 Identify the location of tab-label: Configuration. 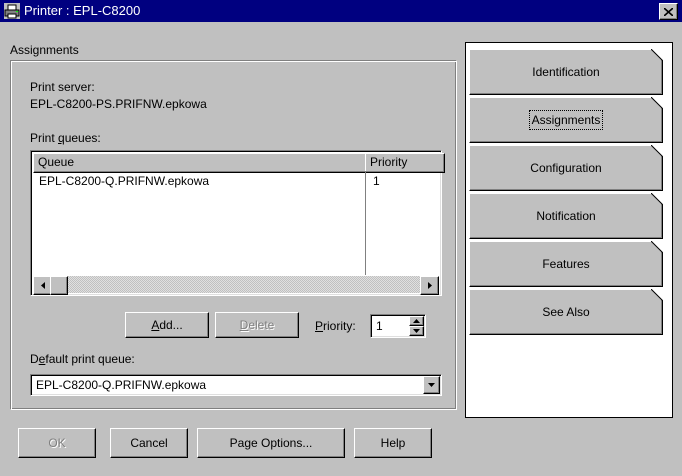
(566, 168).